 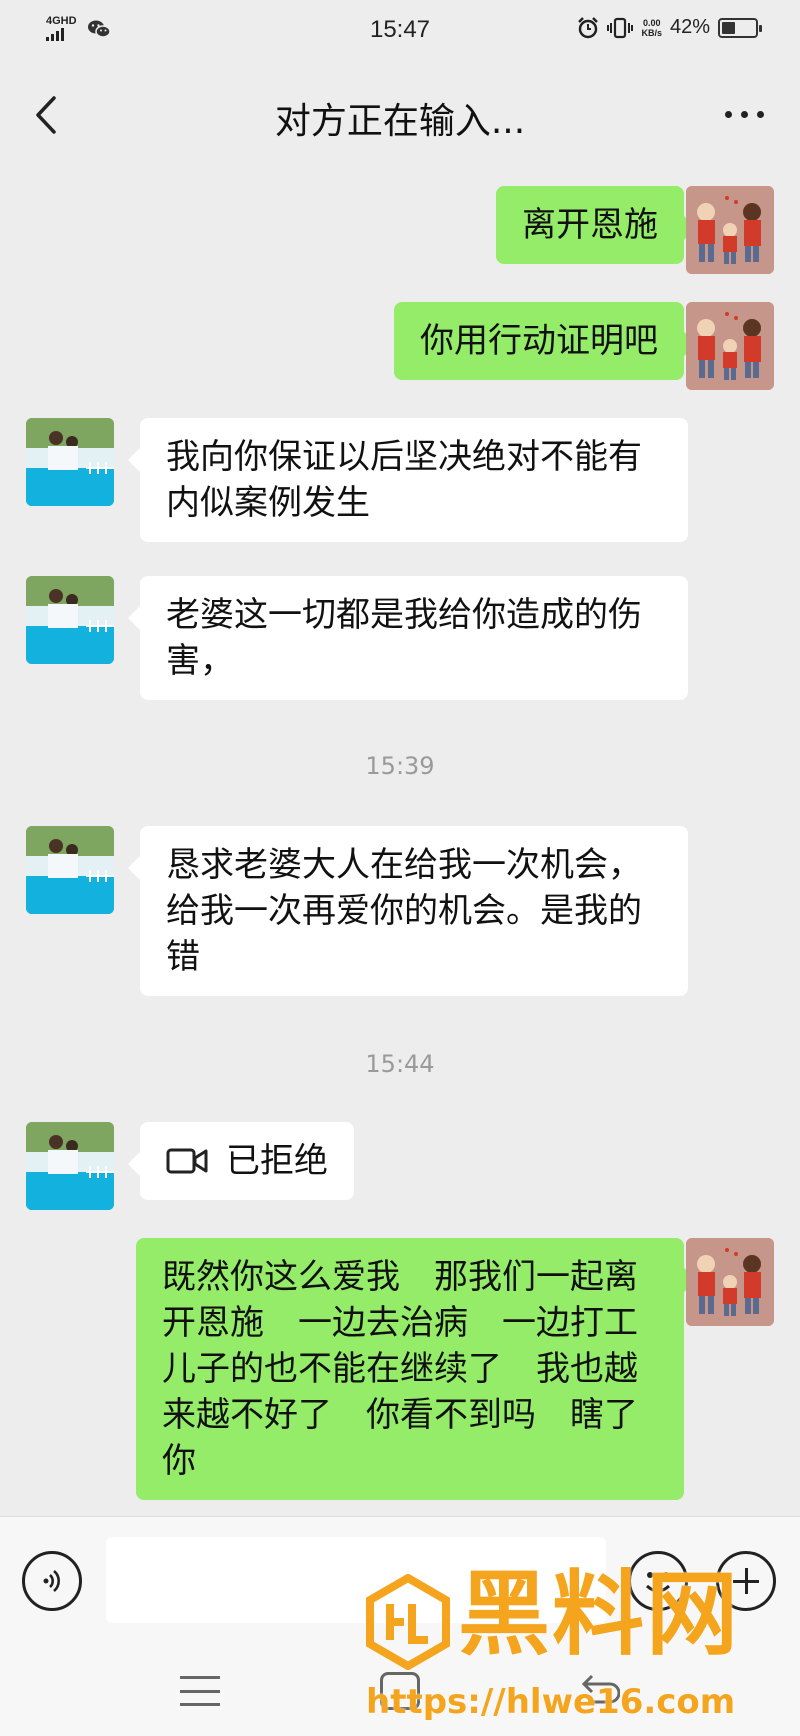 What do you see at coordinates (200, 1691) in the screenshot?
I see `recent-apps-button` at bounding box center [200, 1691].